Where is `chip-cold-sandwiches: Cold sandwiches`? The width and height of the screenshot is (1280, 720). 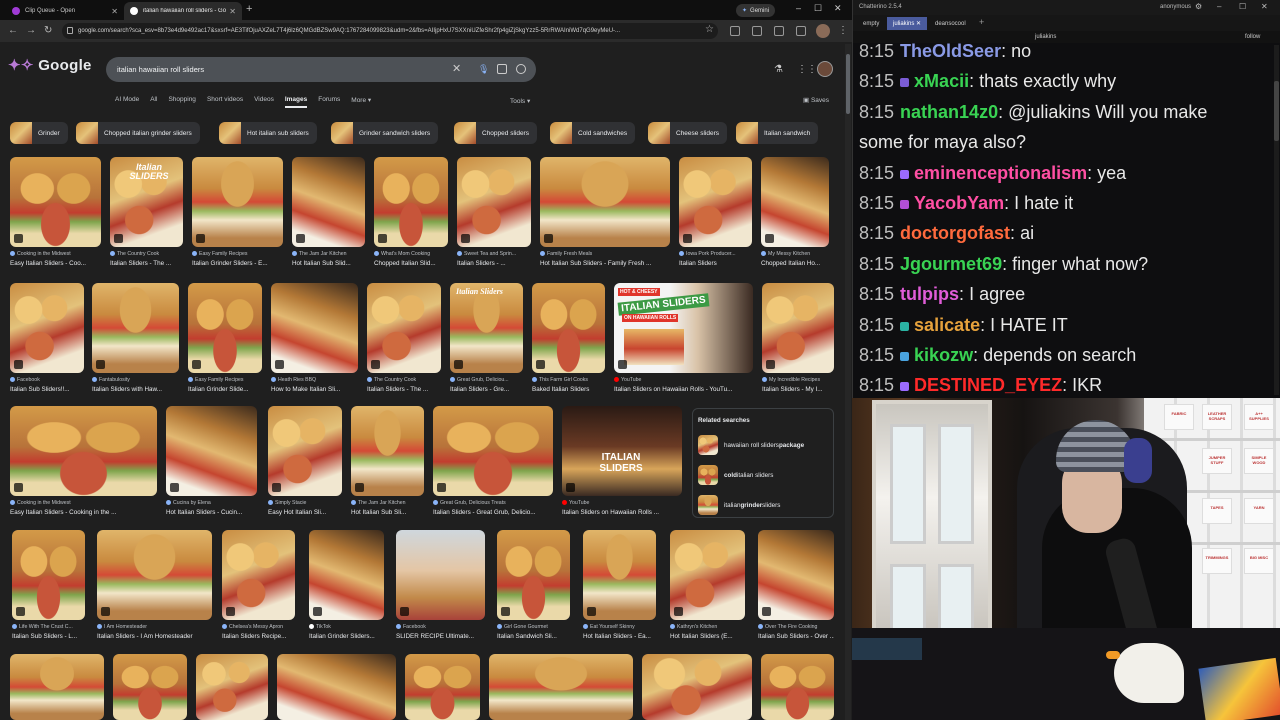
chip-cold-sandwiches: Cold sandwiches is located at coordinates (593, 133).